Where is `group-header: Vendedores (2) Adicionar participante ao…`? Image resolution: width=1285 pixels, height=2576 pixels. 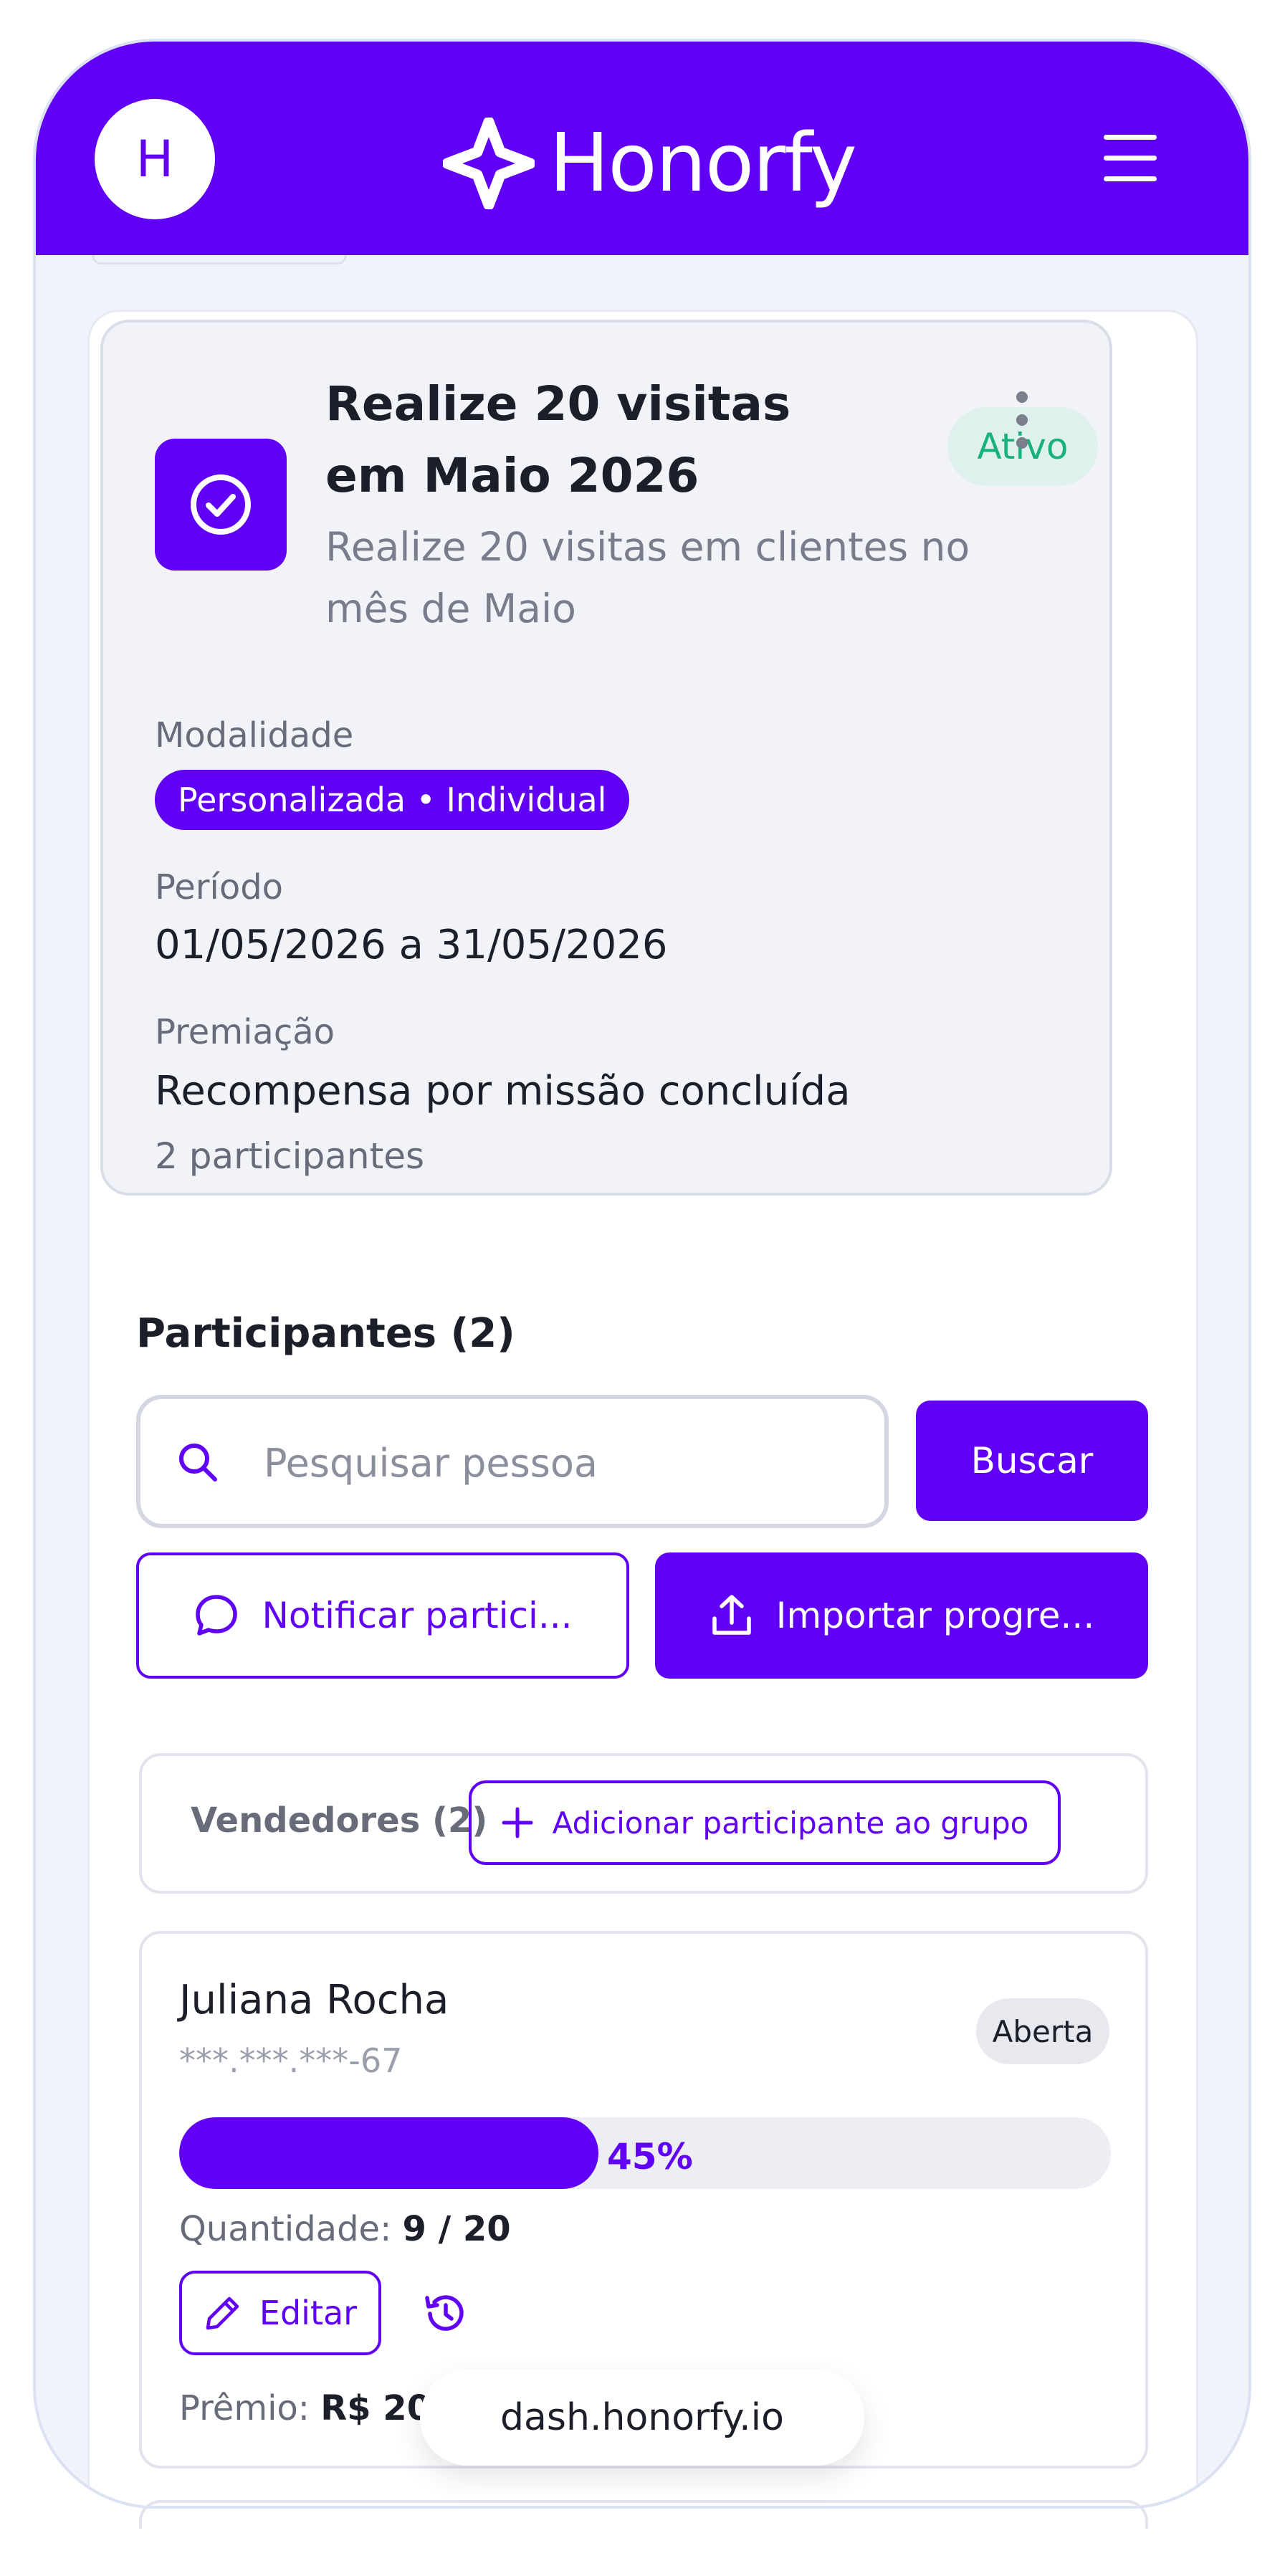 group-header: Vendedores (2) Adicionar participante ao… is located at coordinates (643, 1823).